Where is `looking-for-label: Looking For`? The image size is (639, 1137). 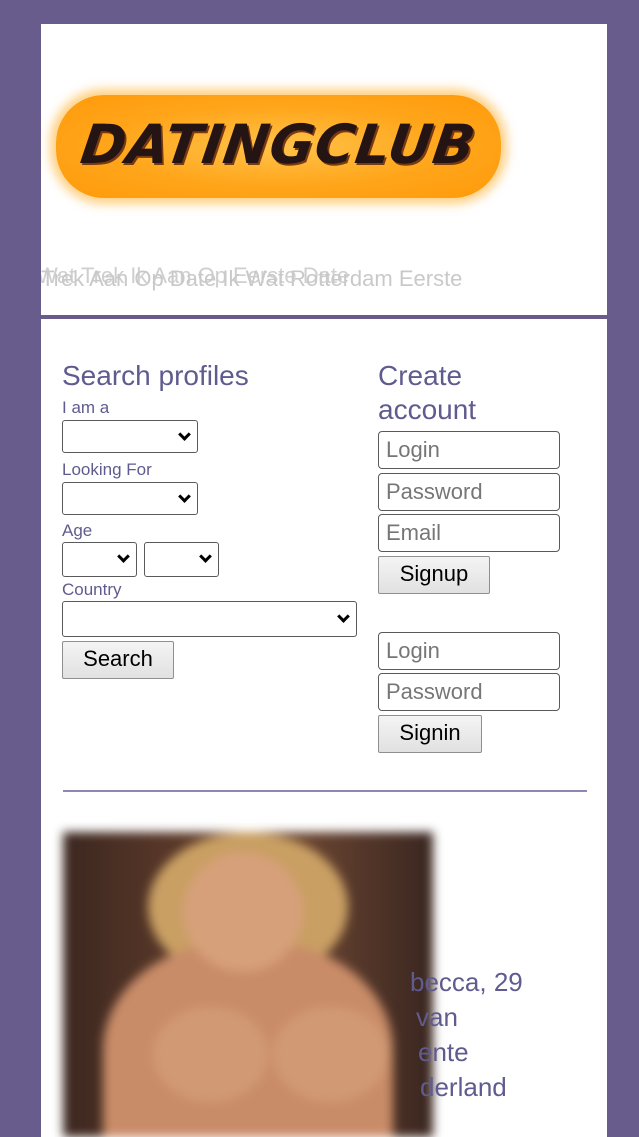
looking-for-label: Looking For is located at coordinates (107, 469).